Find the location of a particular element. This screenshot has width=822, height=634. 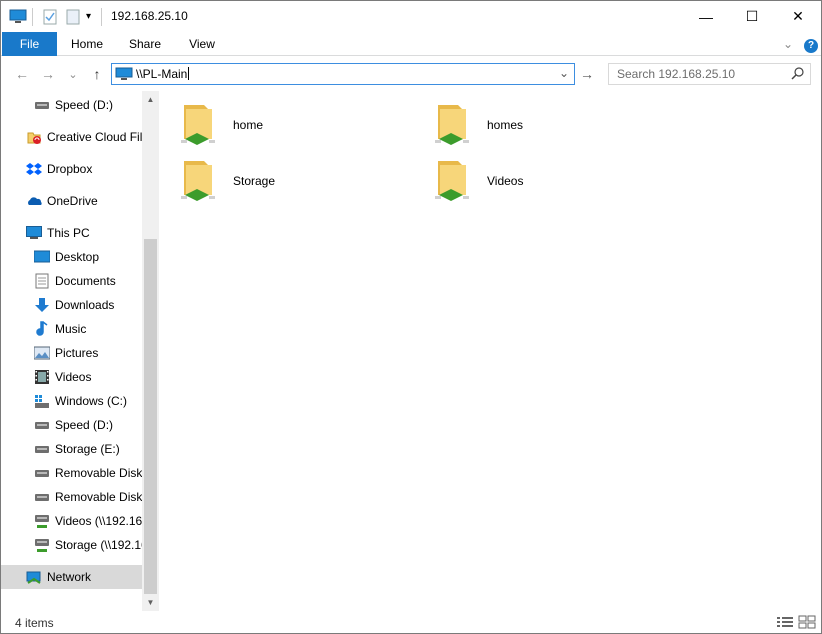

nav-item-pictures: Pictures is located at coordinates (88, 353).